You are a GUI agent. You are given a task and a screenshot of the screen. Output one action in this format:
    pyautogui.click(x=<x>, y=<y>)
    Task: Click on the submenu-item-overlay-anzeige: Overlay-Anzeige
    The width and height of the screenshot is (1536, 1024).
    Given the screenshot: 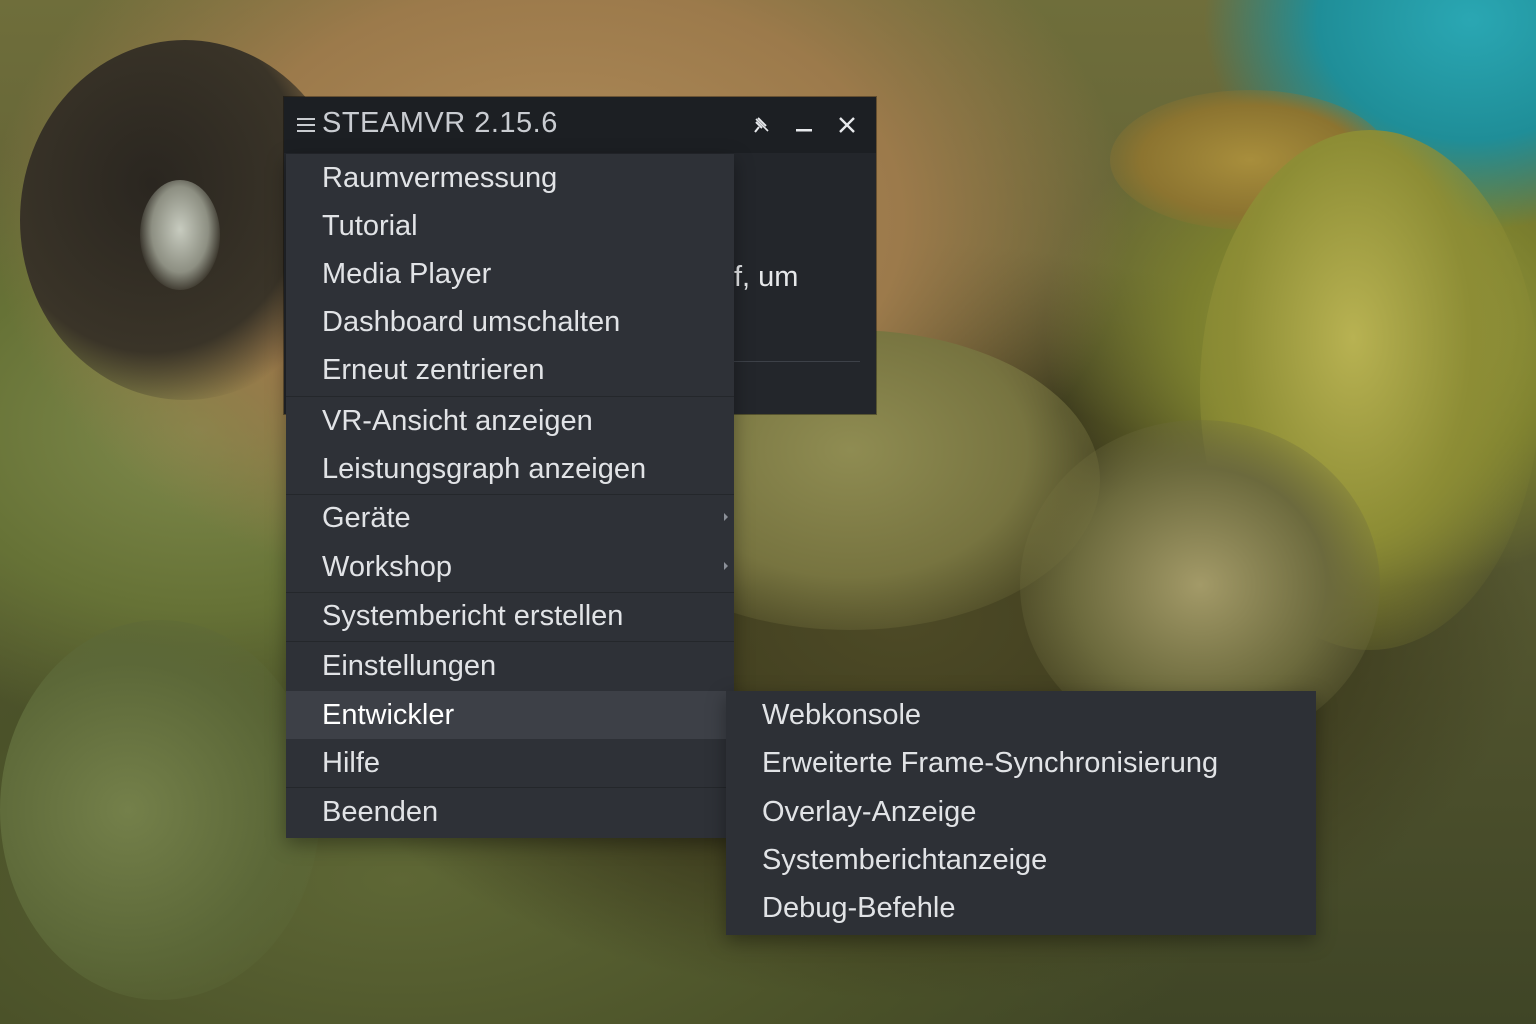 What is the action you would take?
    pyautogui.click(x=1021, y=812)
    